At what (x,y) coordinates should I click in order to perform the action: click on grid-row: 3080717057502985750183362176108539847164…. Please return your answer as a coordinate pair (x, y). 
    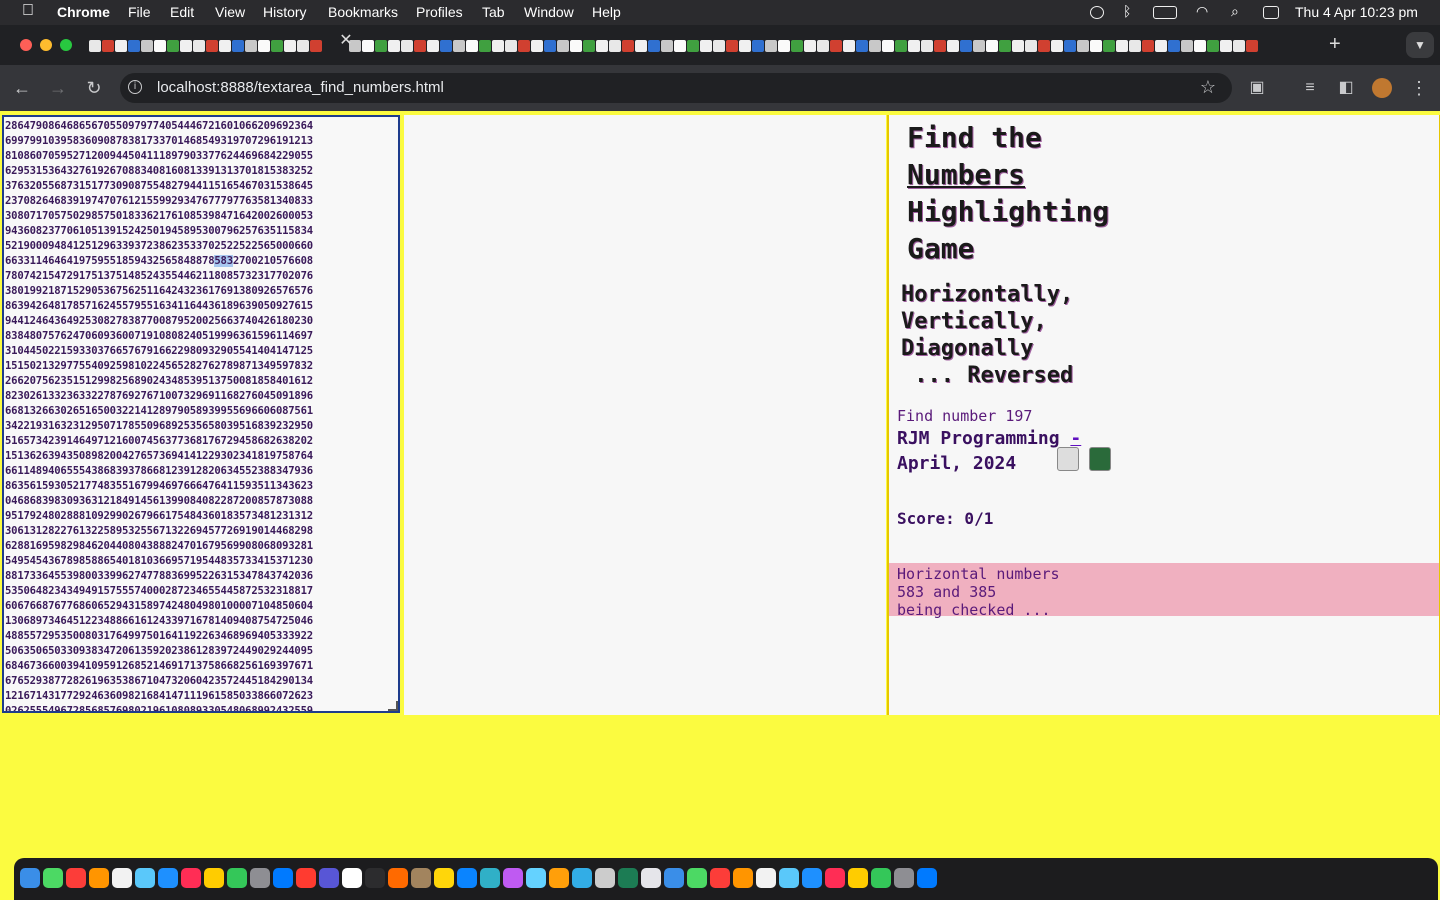
    Looking at the image, I should click on (201, 216).